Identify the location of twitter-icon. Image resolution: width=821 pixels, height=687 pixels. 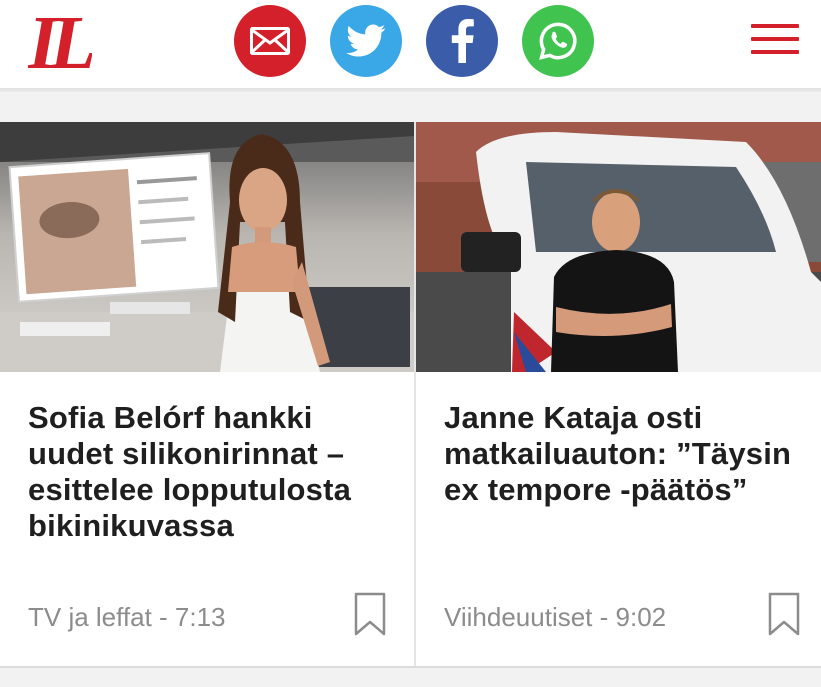
(366, 40).